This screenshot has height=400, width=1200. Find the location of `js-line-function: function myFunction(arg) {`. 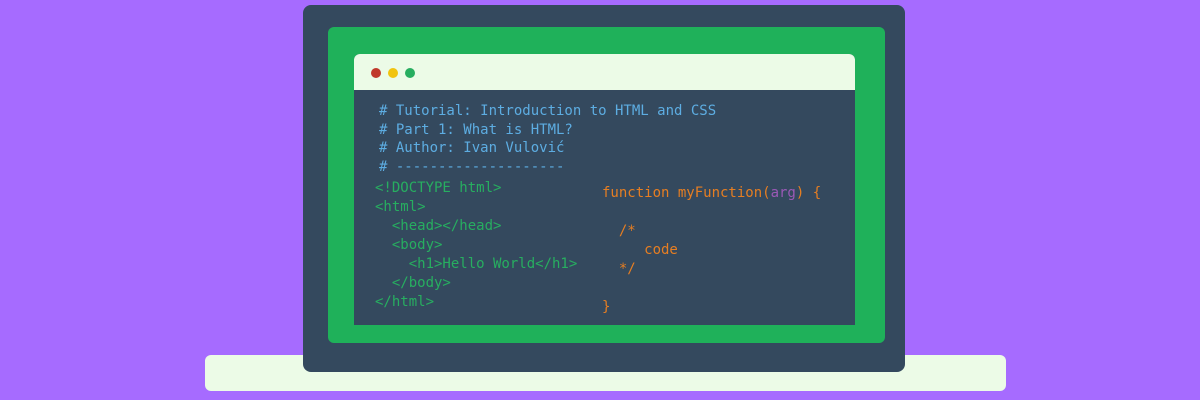

js-line-function: function myFunction(arg) { is located at coordinates (711, 193).